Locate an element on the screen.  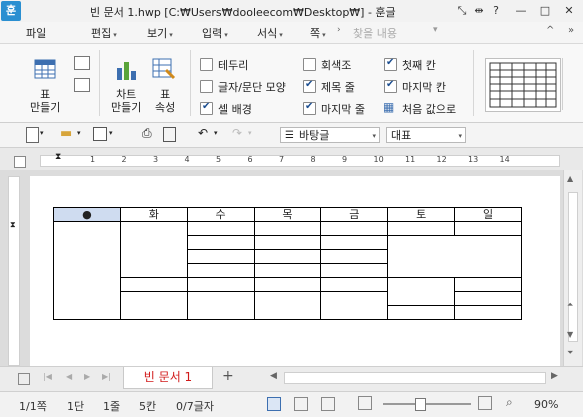
menu-view: 보기 ▾ is located at coordinates (160, 33).